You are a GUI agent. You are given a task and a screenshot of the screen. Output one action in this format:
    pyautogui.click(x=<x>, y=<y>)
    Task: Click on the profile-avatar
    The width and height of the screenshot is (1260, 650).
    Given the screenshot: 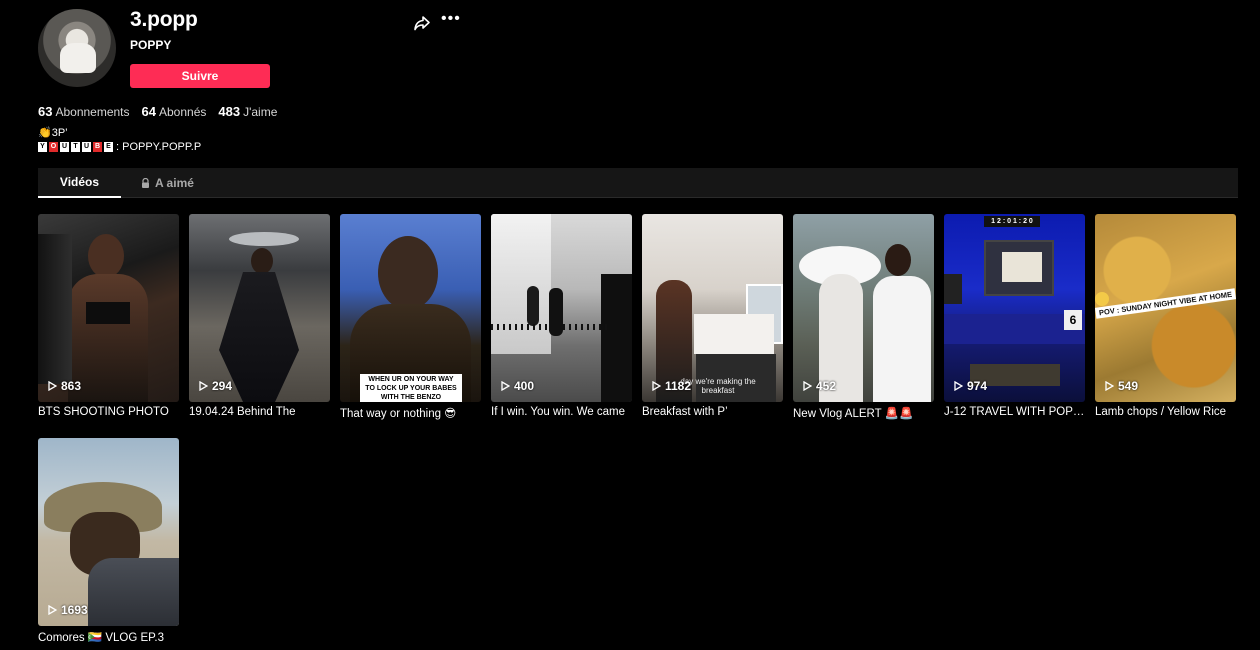 What is the action you would take?
    pyautogui.click(x=77, y=48)
    